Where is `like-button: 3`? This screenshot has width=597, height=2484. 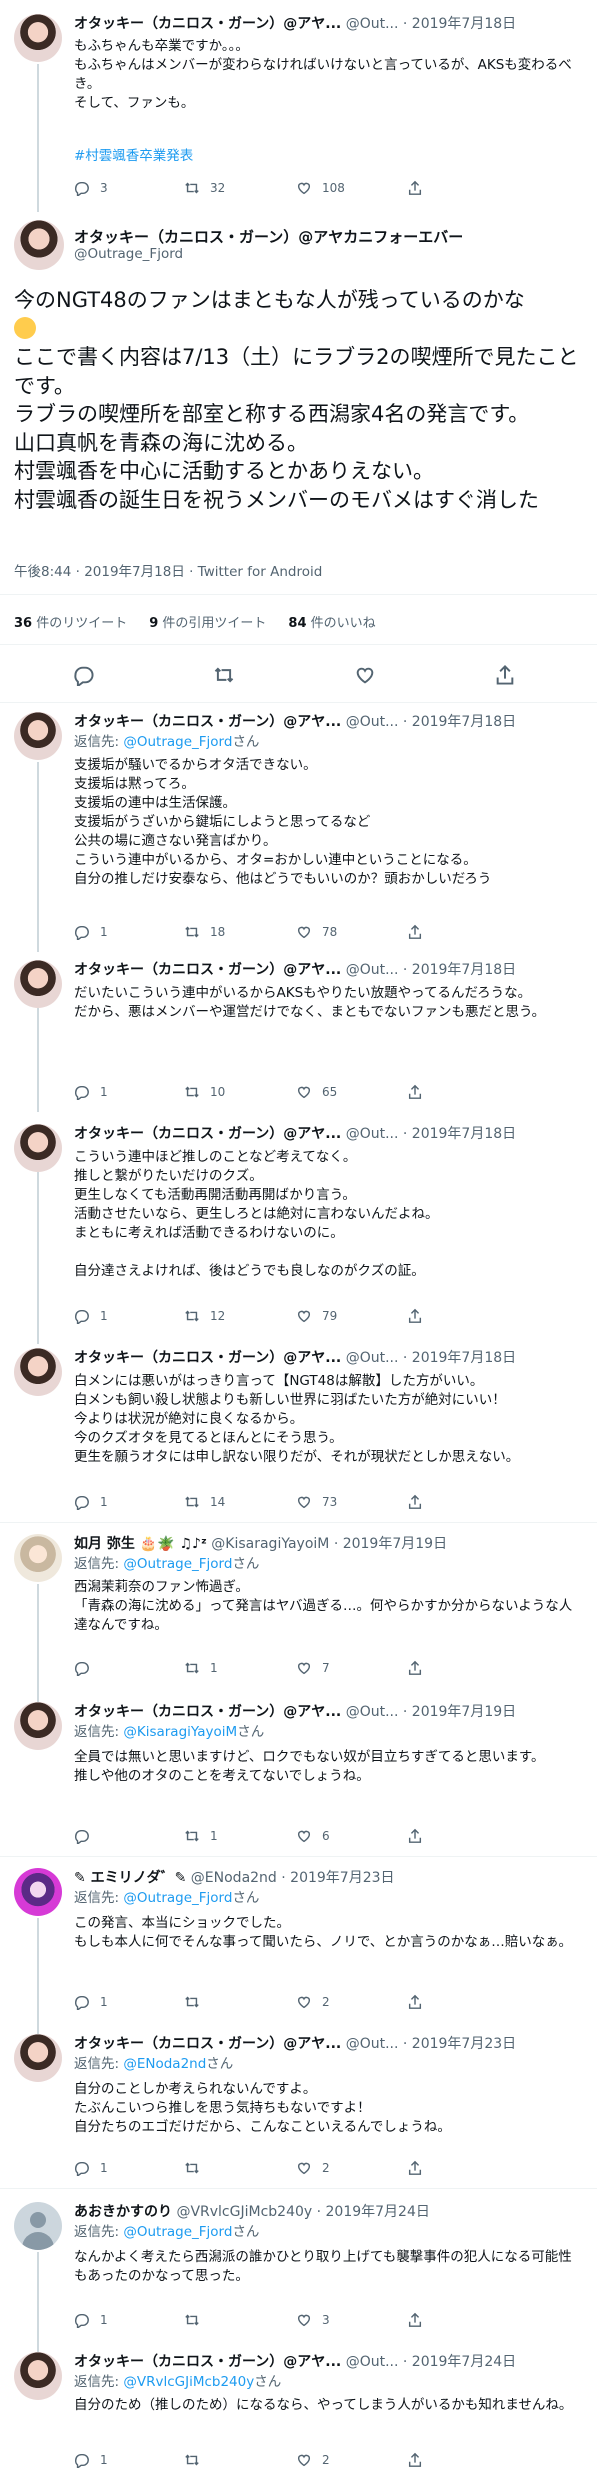
like-button: 3 is located at coordinates (313, 2320).